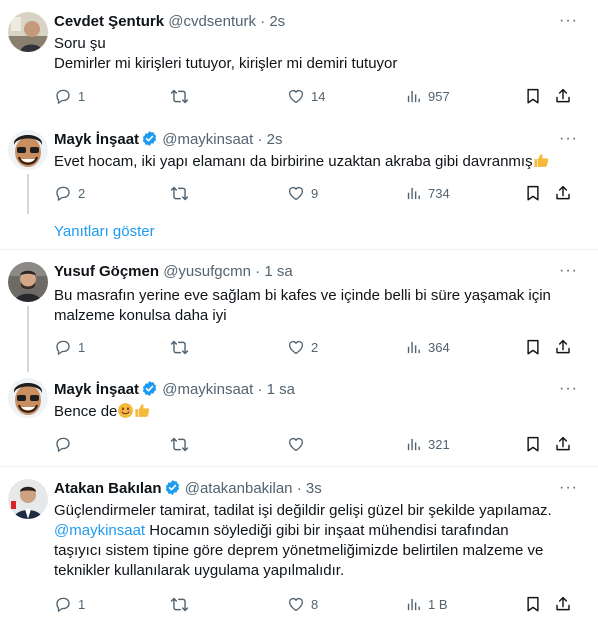 This screenshot has height=622, width=598. I want to click on mention-link: @maykinsaat, so click(99, 530).